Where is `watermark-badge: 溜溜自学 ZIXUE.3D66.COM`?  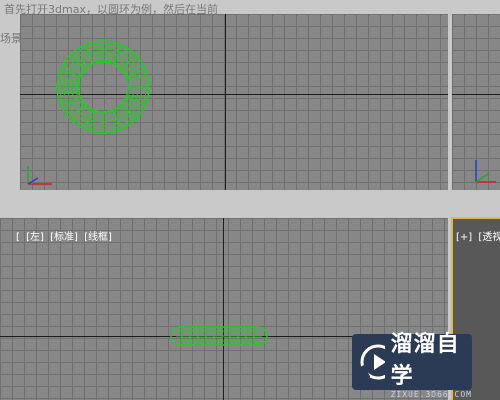 watermark-badge: 溜溜自学 ZIXUE.3D66.COM is located at coordinates (412, 365).